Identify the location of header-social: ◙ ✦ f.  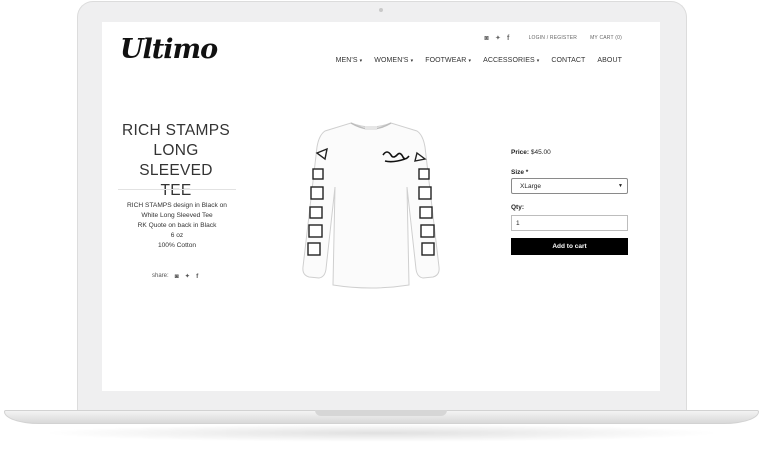
(497, 38).